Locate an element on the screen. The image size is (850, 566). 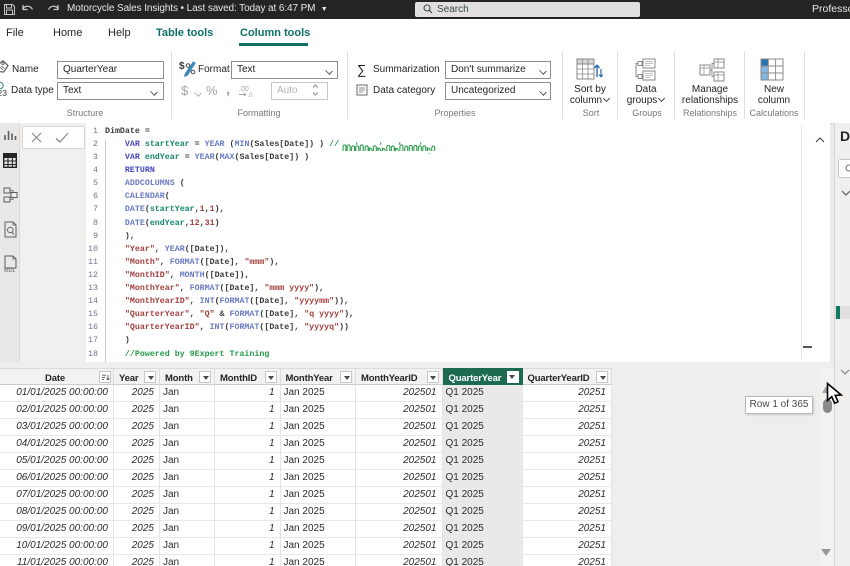
svg-text: .0 is located at coordinates (251, 95).